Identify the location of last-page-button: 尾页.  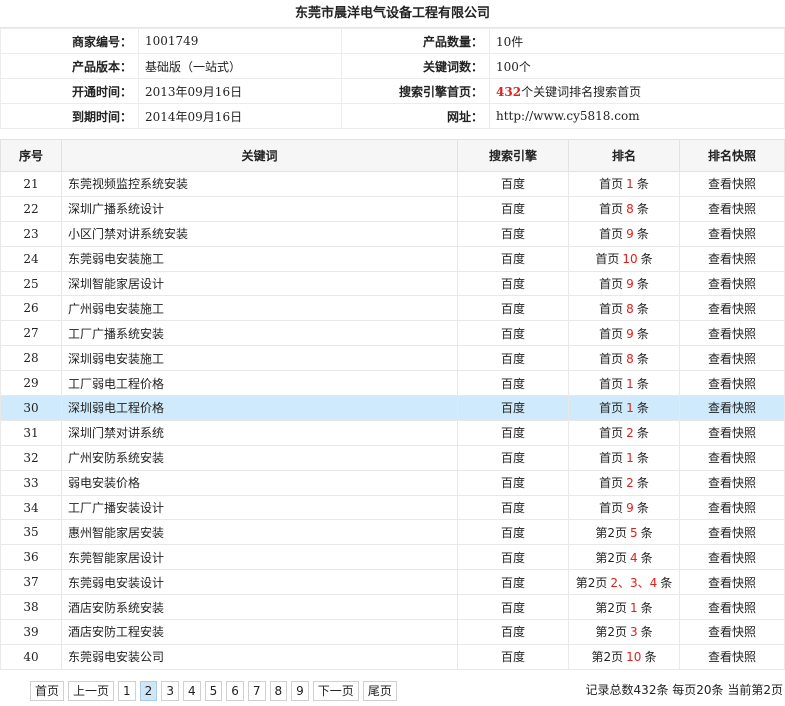
(379, 690).